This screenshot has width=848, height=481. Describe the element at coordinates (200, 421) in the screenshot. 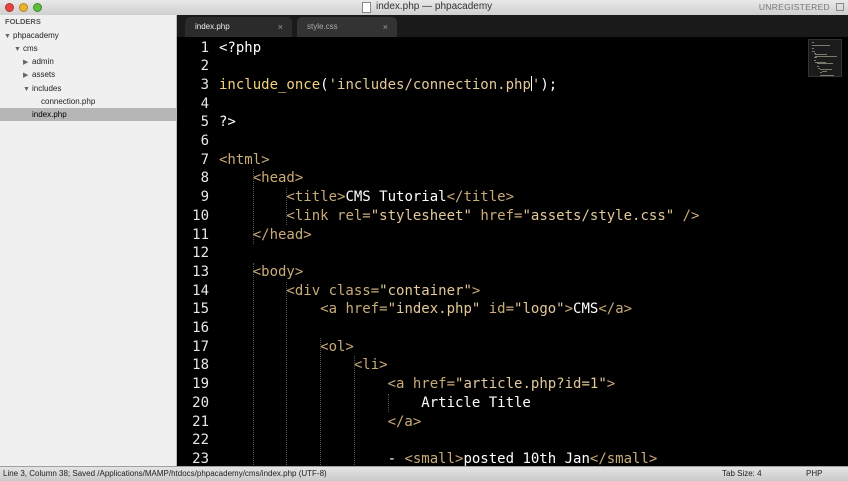

I see `line-number: 21` at that location.